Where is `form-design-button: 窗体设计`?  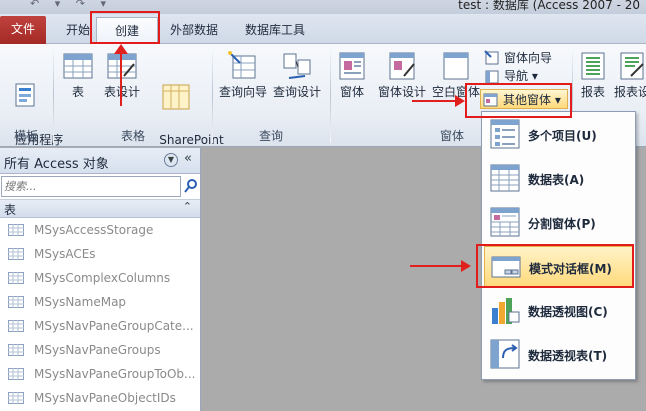 form-design-button: 窗体设计 is located at coordinates (402, 75).